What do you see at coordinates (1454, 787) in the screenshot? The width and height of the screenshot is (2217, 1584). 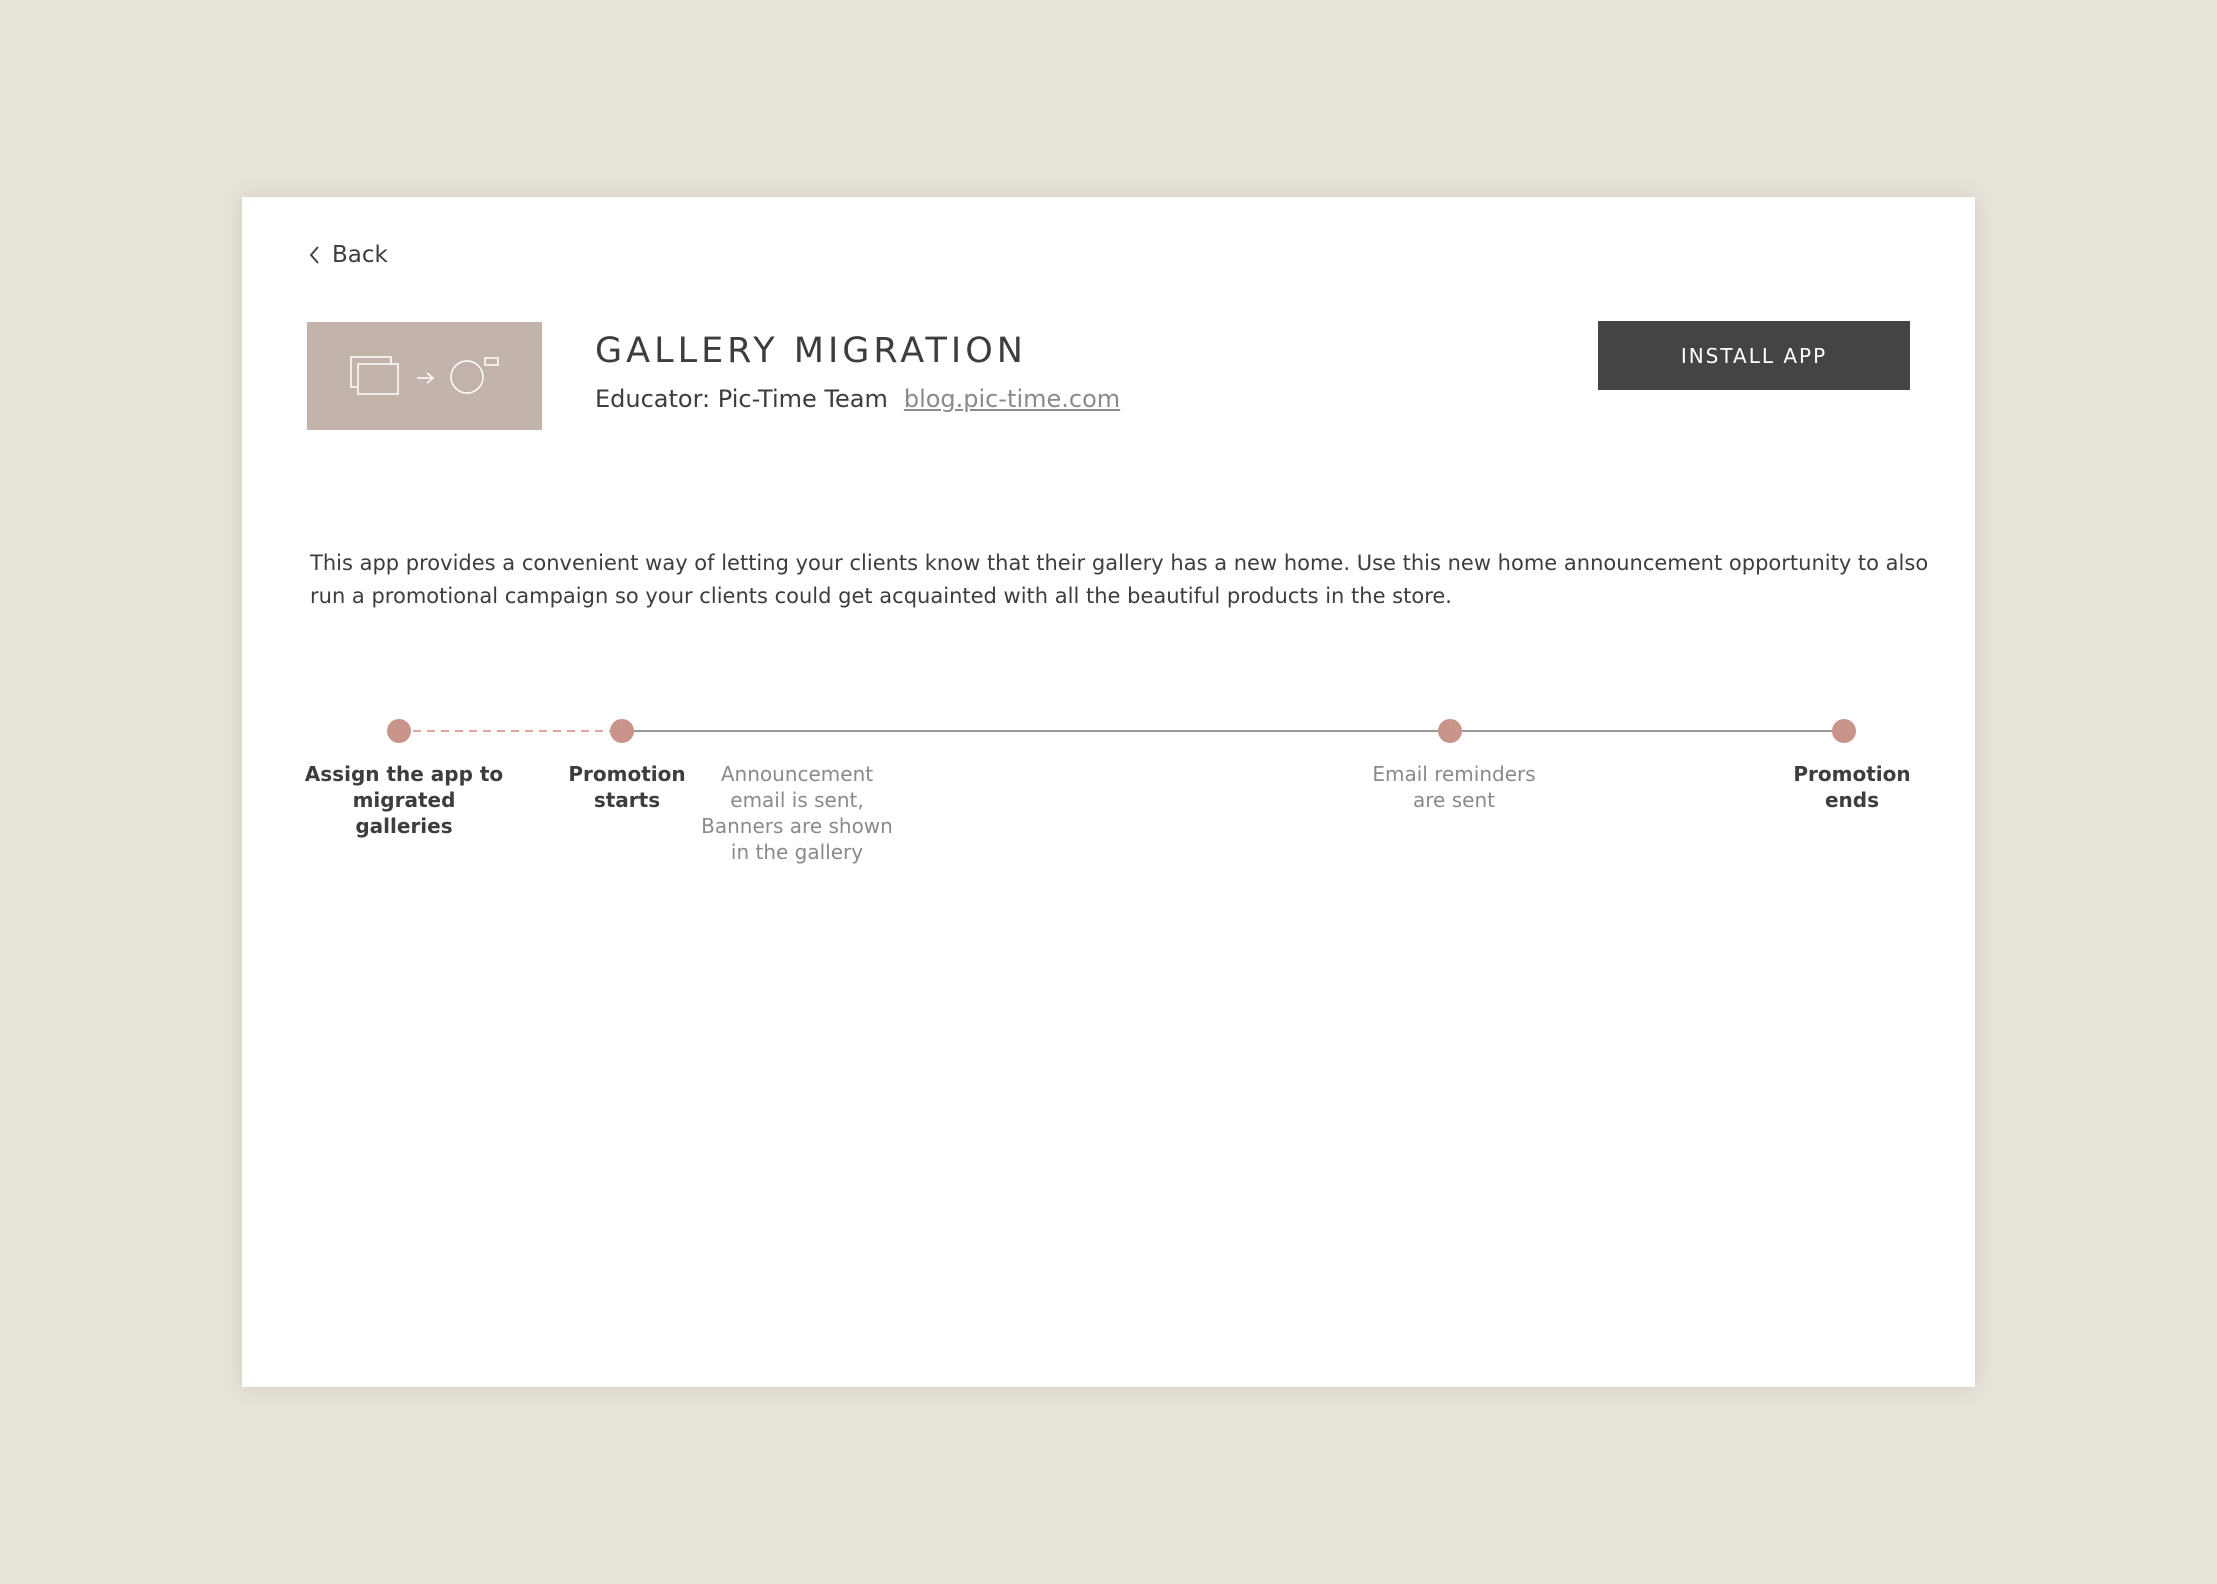 I see `timeline-label-email-reminders: Email reminders are sent` at bounding box center [1454, 787].